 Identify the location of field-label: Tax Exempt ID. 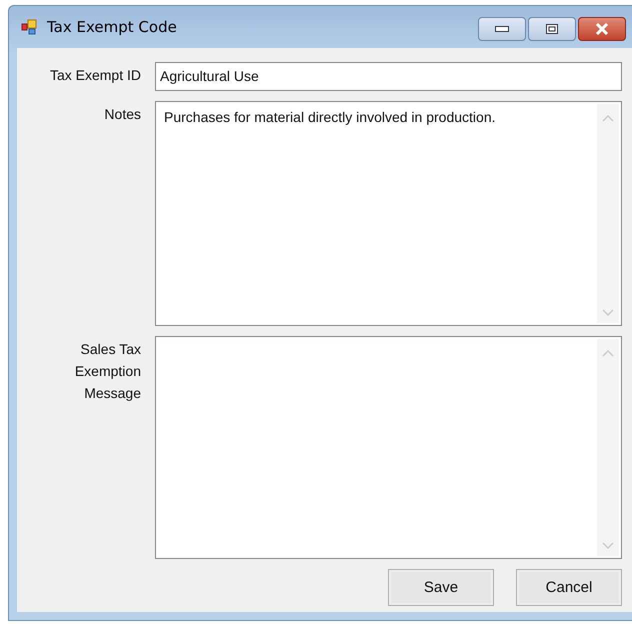
(94, 75).